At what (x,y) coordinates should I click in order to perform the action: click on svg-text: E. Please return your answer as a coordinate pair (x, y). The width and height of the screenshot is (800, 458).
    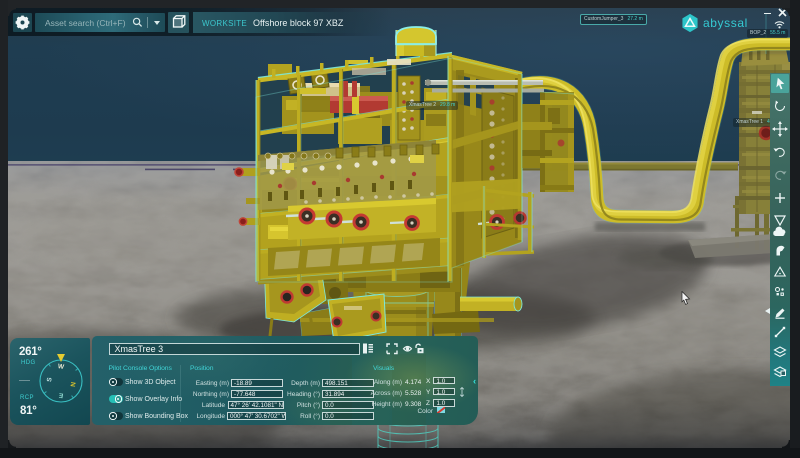
    Looking at the image, I should click on (61, 395).